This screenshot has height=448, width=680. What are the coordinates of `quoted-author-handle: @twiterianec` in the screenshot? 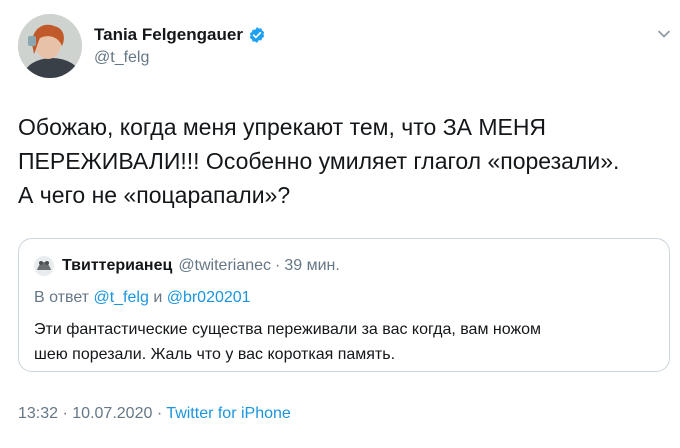 It's located at (224, 266).